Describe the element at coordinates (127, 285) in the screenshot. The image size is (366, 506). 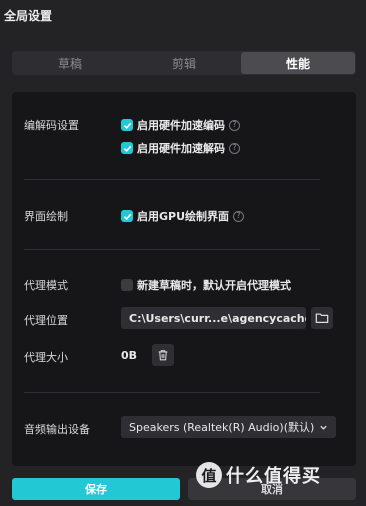
I see `proxy-mode-checkbox` at that location.